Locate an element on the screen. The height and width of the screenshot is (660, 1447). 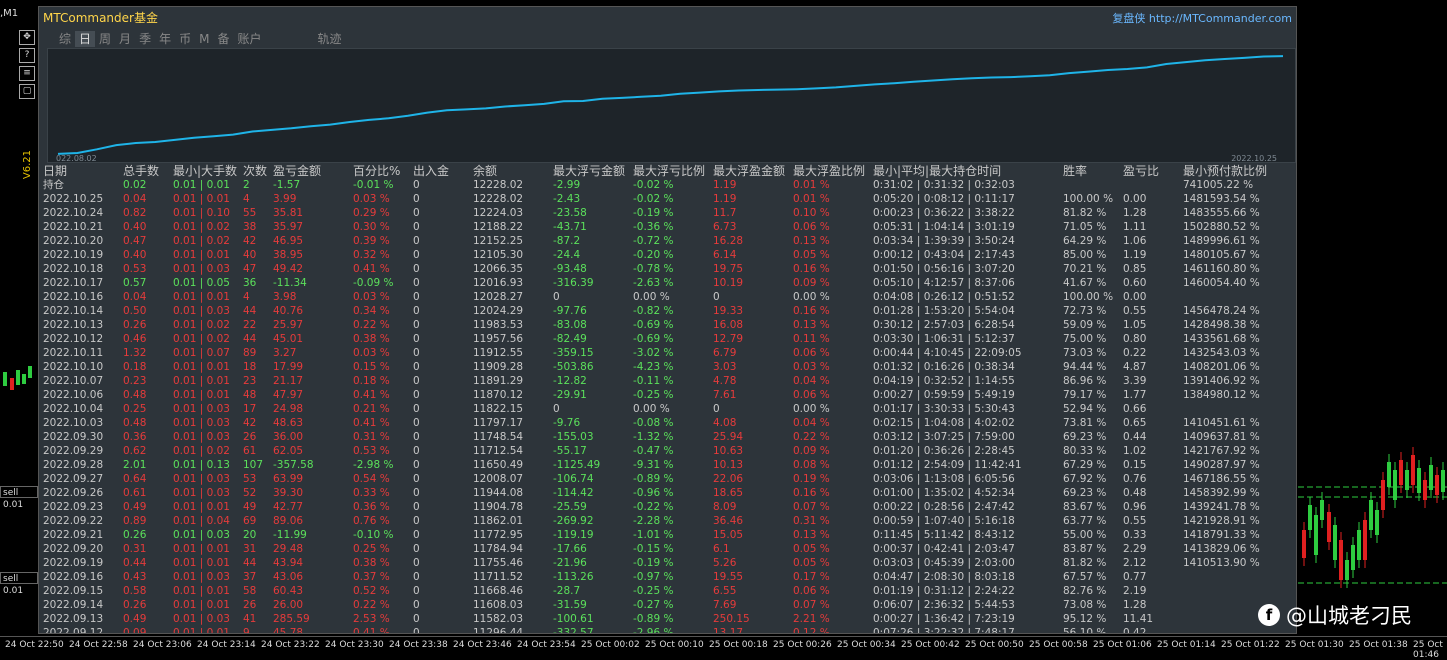
column-header: 出入金 is located at coordinates (431, 171).